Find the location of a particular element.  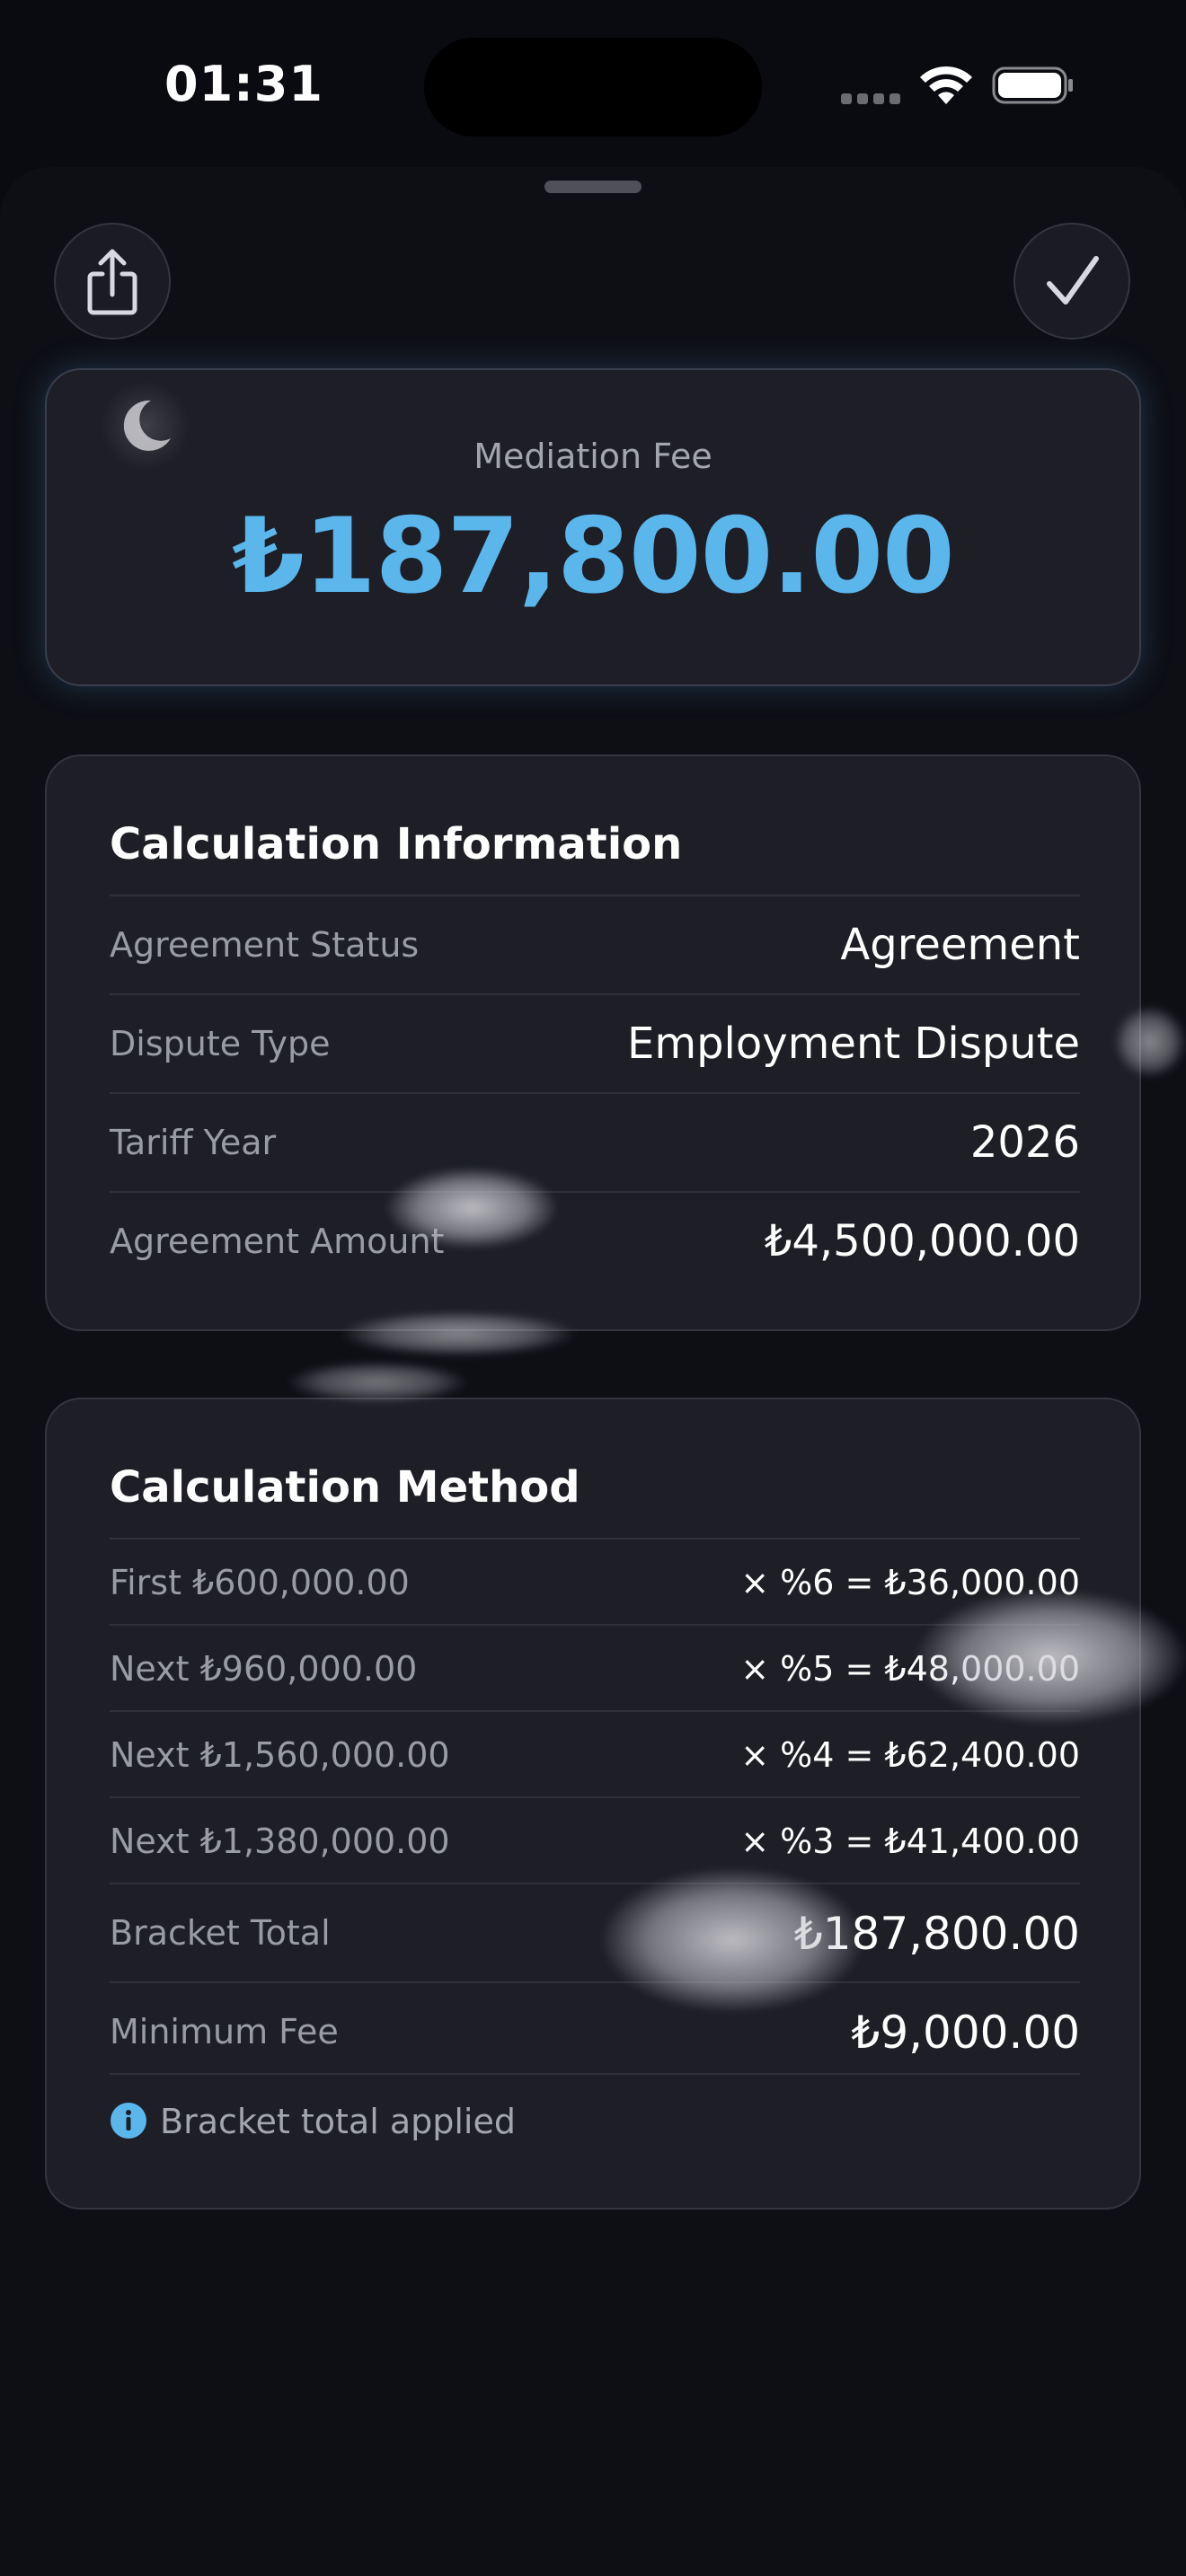

done-button is located at coordinates (1071, 281).